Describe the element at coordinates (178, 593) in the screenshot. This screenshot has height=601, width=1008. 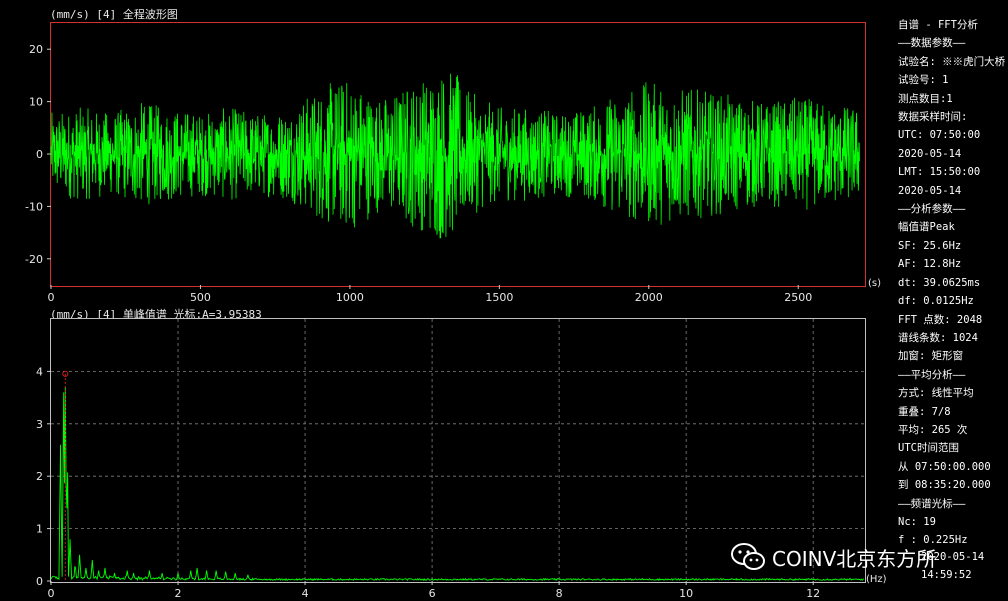
I see `spectrum-x-tick-label: 2` at that location.